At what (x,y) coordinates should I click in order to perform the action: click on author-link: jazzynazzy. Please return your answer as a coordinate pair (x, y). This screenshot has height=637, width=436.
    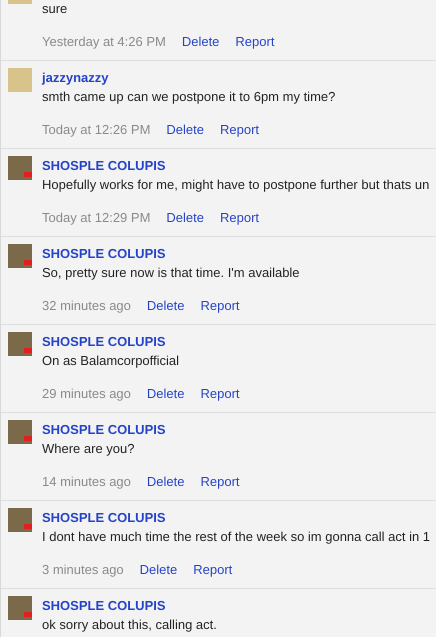
    Looking at the image, I should click on (75, 77).